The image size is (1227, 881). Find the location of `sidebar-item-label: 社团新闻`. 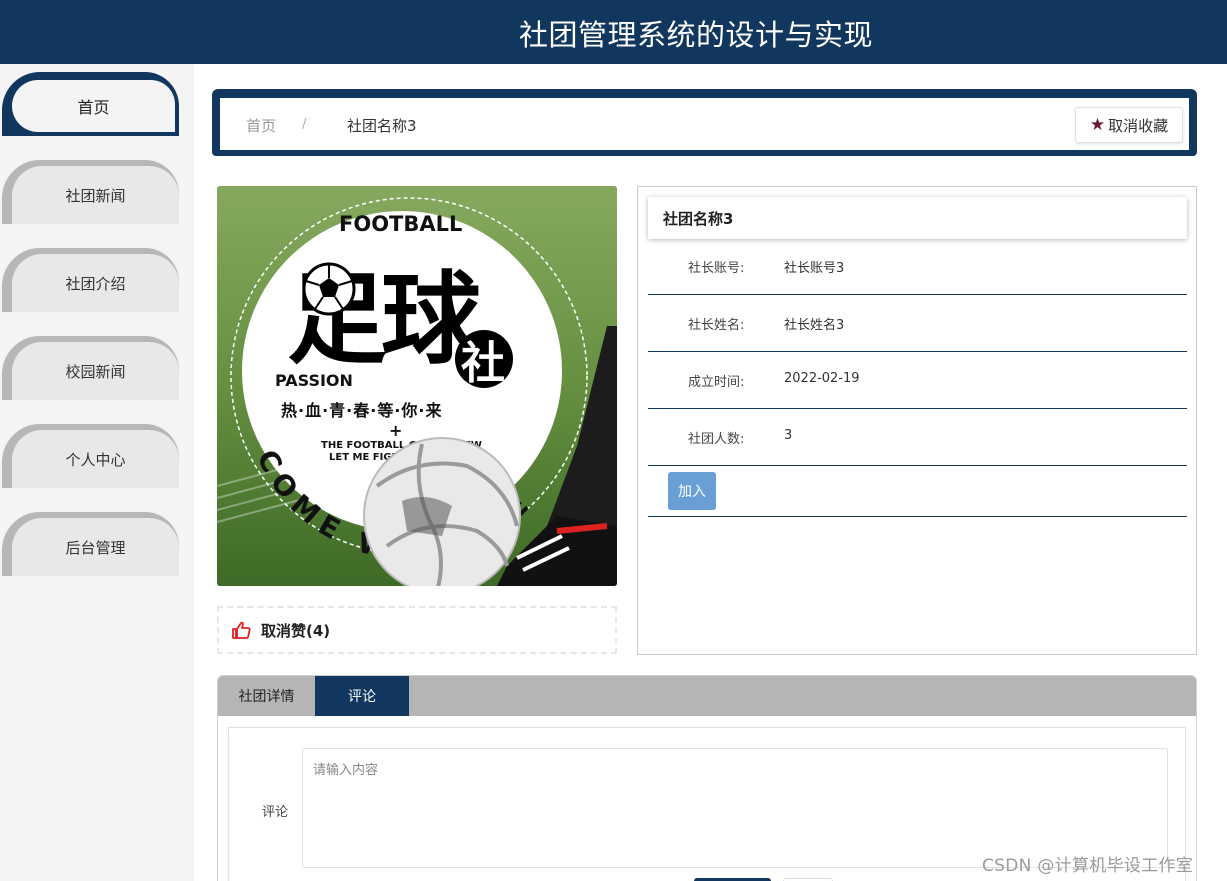

sidebar-item-label: 社团新闻 is located at coordinates (95, 195).